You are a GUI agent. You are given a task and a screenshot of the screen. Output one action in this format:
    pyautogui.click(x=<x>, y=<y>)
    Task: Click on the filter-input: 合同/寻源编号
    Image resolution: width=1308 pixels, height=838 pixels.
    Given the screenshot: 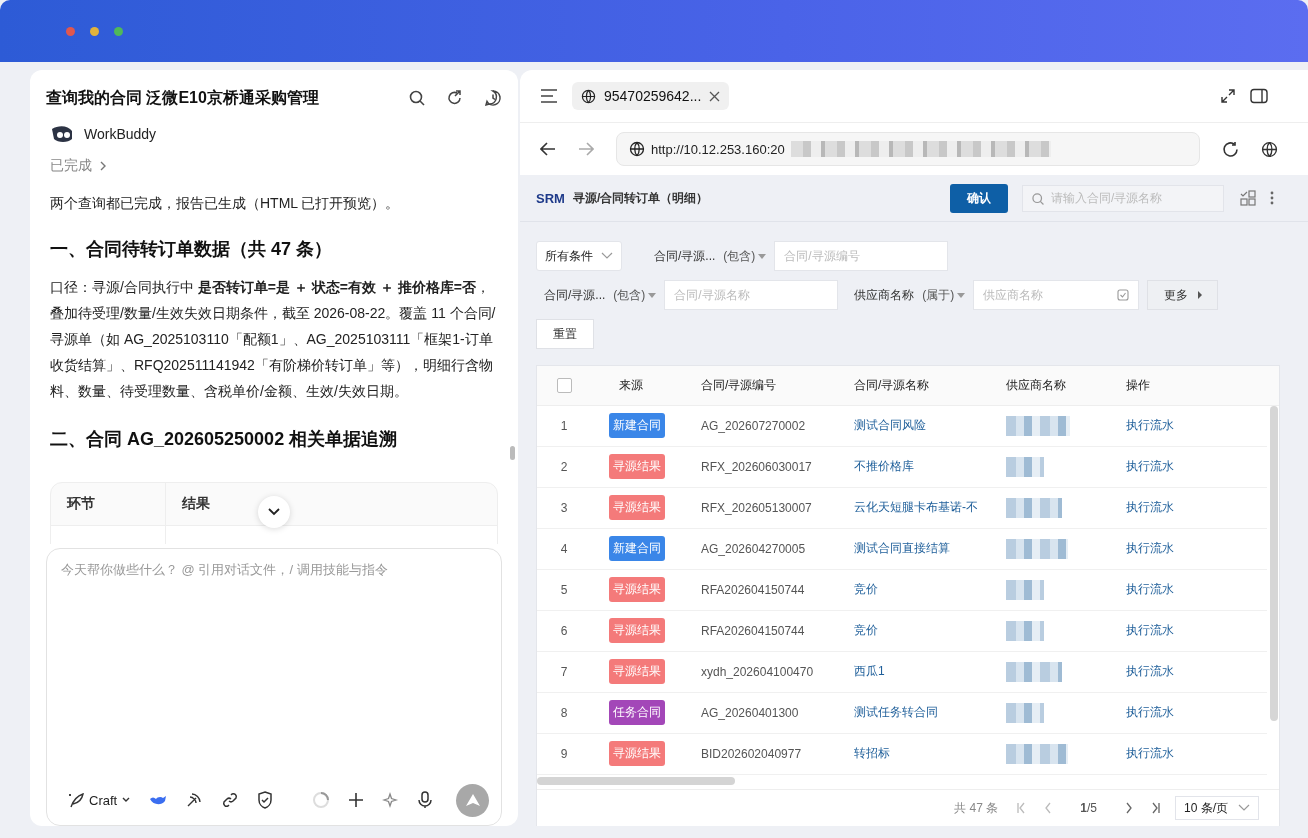 What is the action you would take?
    pyautogui.click(x=861, y=256)
    